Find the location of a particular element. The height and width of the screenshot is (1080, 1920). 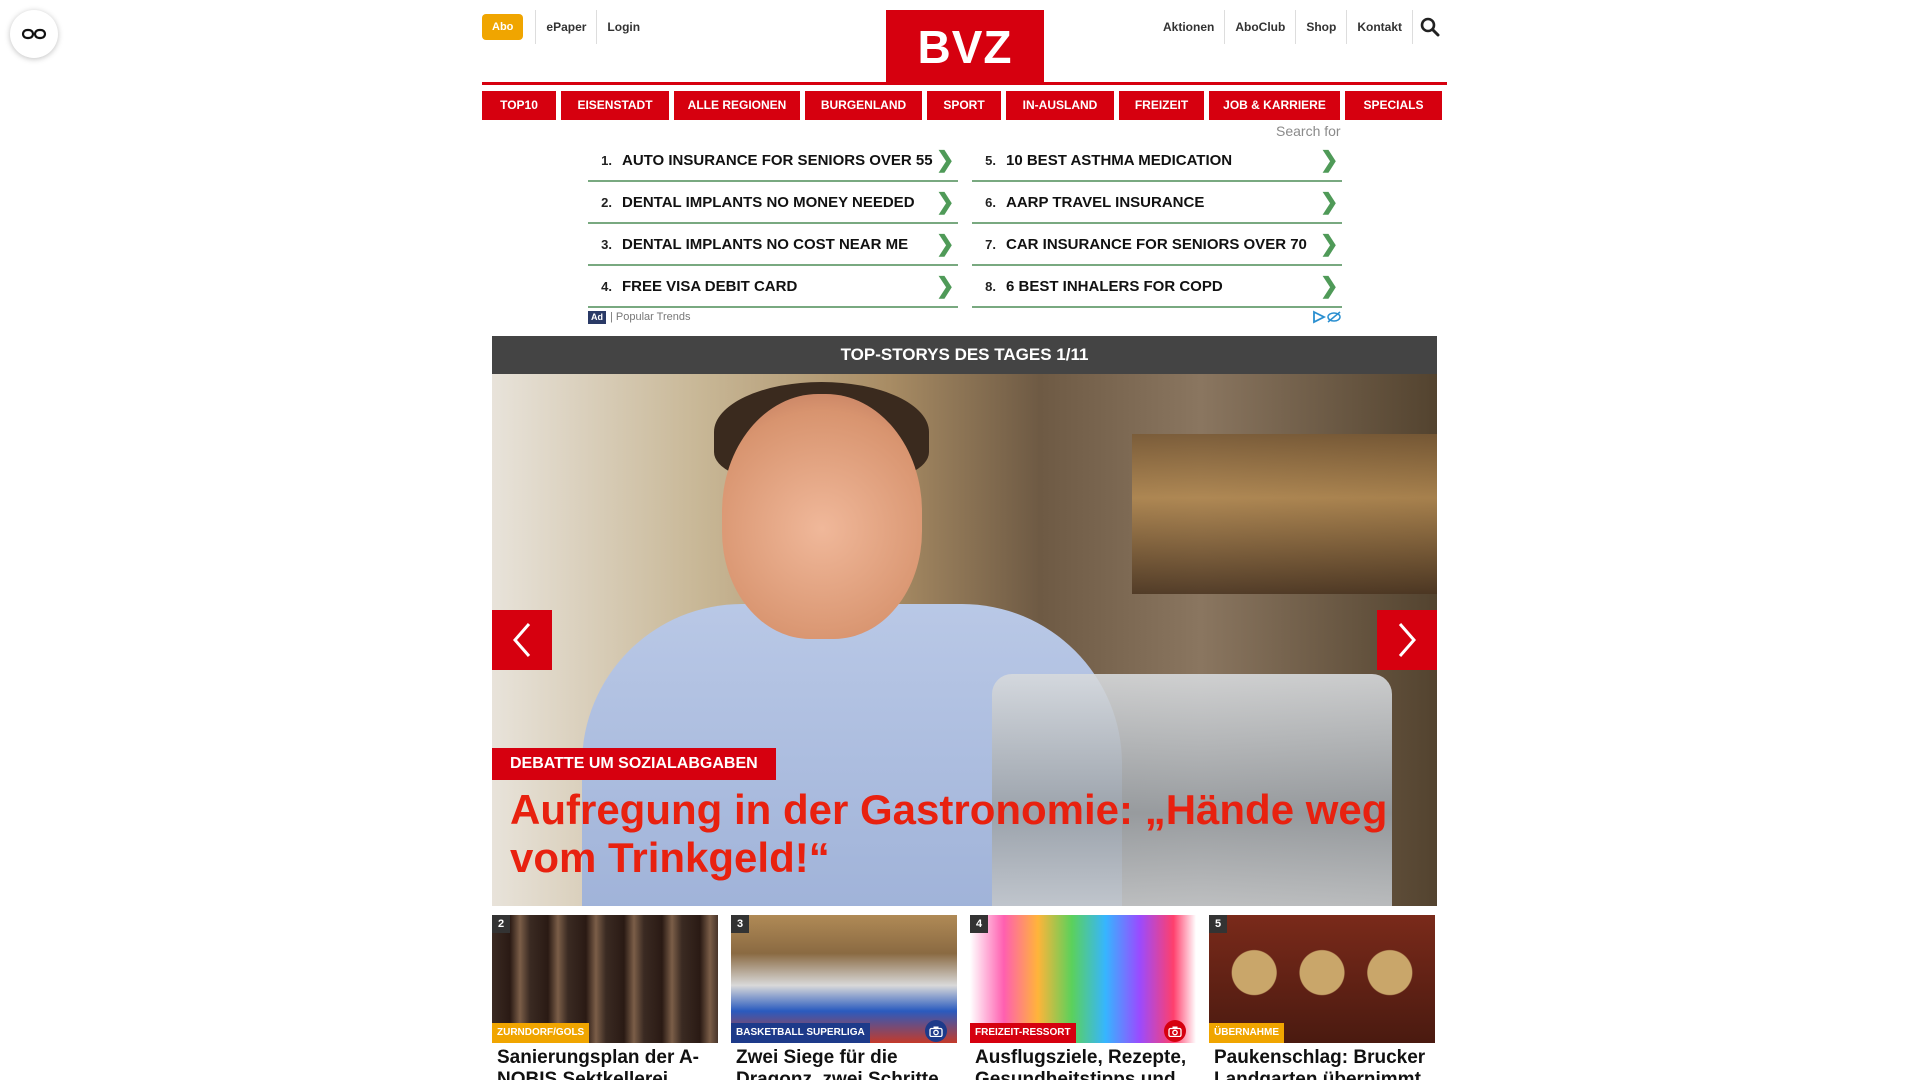

ad-label: FREE VISA DEBIT CARD is located at coordinates (710, 286).